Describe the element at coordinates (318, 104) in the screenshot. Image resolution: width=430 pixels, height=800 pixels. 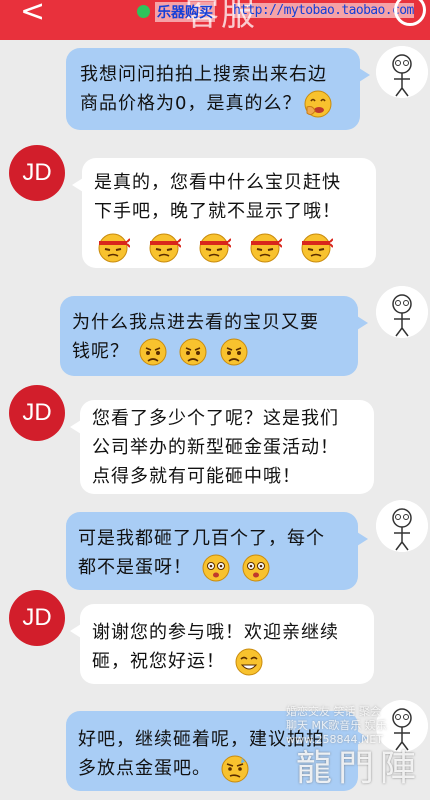
I see `giggle-emoji-icon` at that location.